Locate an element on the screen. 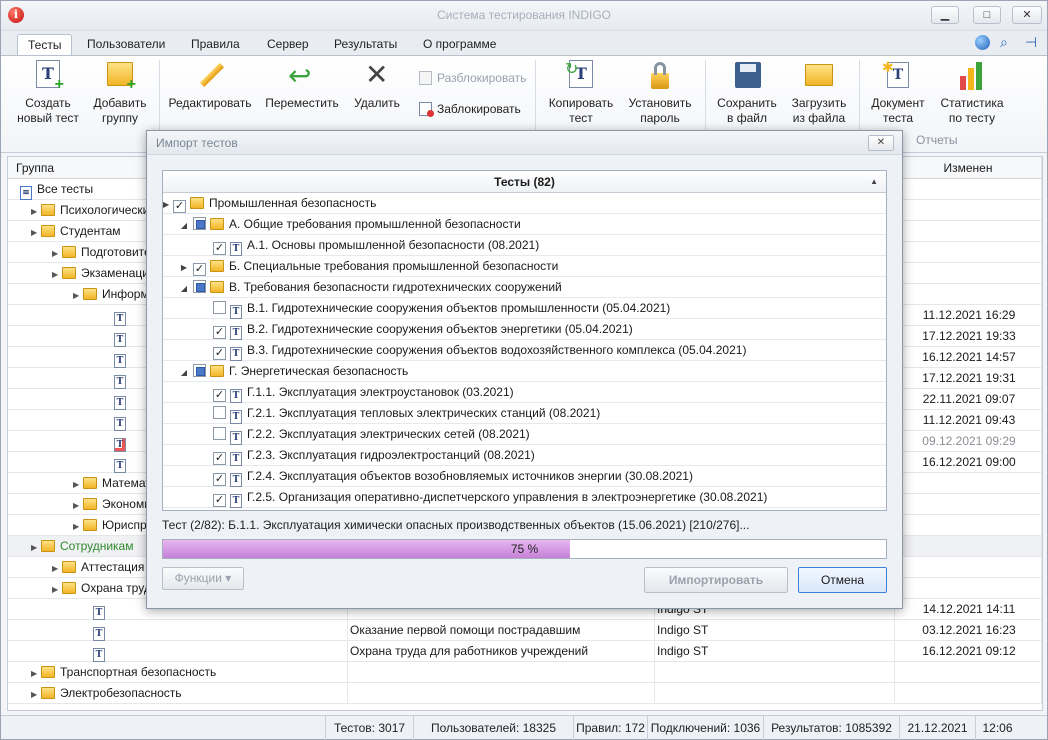  table-row: ▶ Электробезопасность is located at coordinates (525, 693).